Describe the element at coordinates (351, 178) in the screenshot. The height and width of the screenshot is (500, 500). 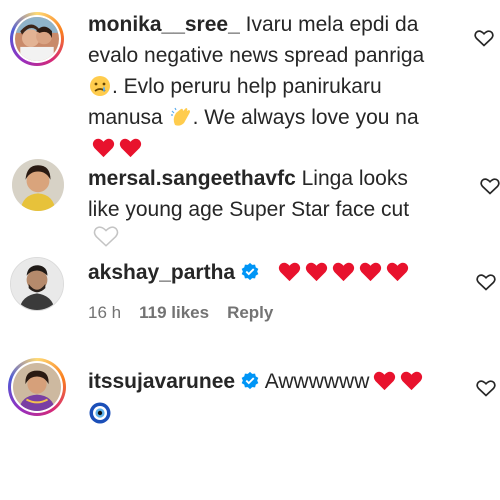
I see `comment-body: Linga looks` at that location.